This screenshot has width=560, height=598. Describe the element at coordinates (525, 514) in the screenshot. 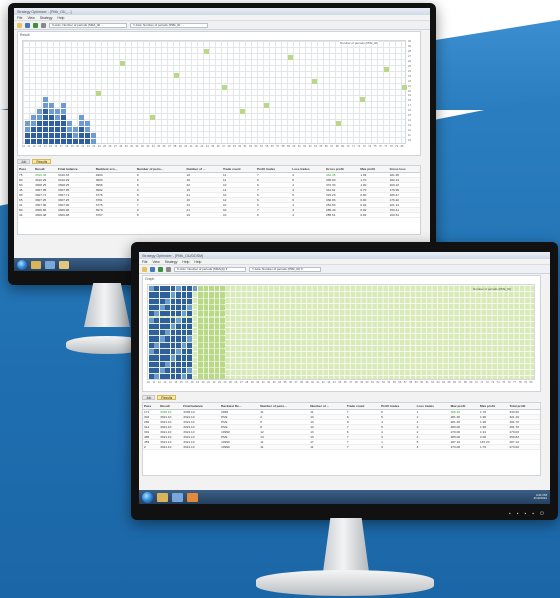

I see `monitor-button-icon: ▪` at that location.